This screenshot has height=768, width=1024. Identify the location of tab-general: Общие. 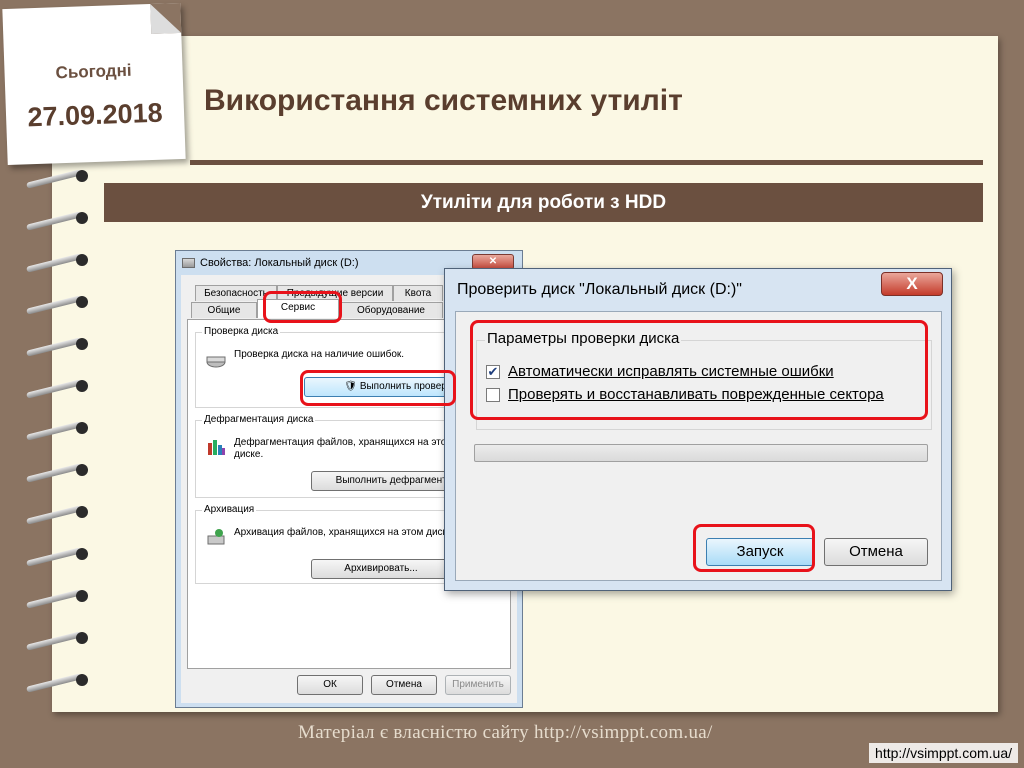
(224, 310).